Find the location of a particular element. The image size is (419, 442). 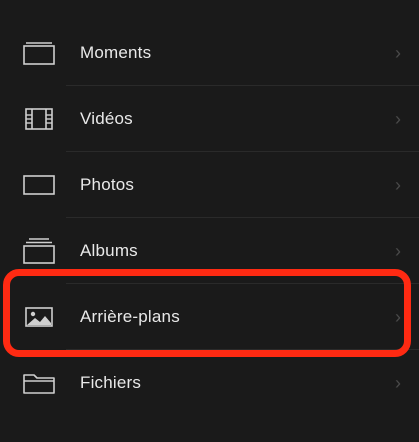

menu-item-videos: Vidéos › is located at coordinates (209, 119).